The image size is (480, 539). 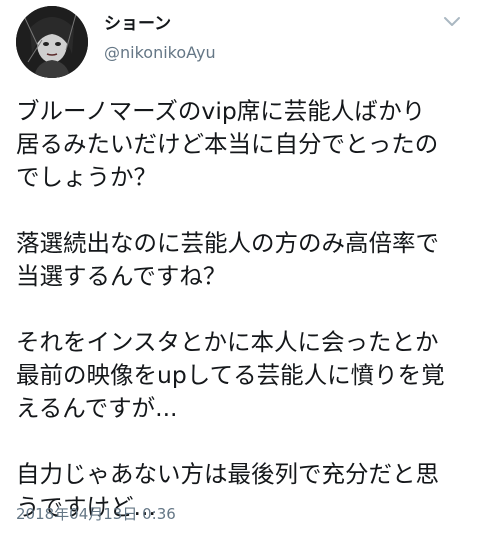 What do you see at coordinates (160, 53) in the screenshot?
I see `user-handle: @nikonikoAyu` at bounding box center [160, 53].